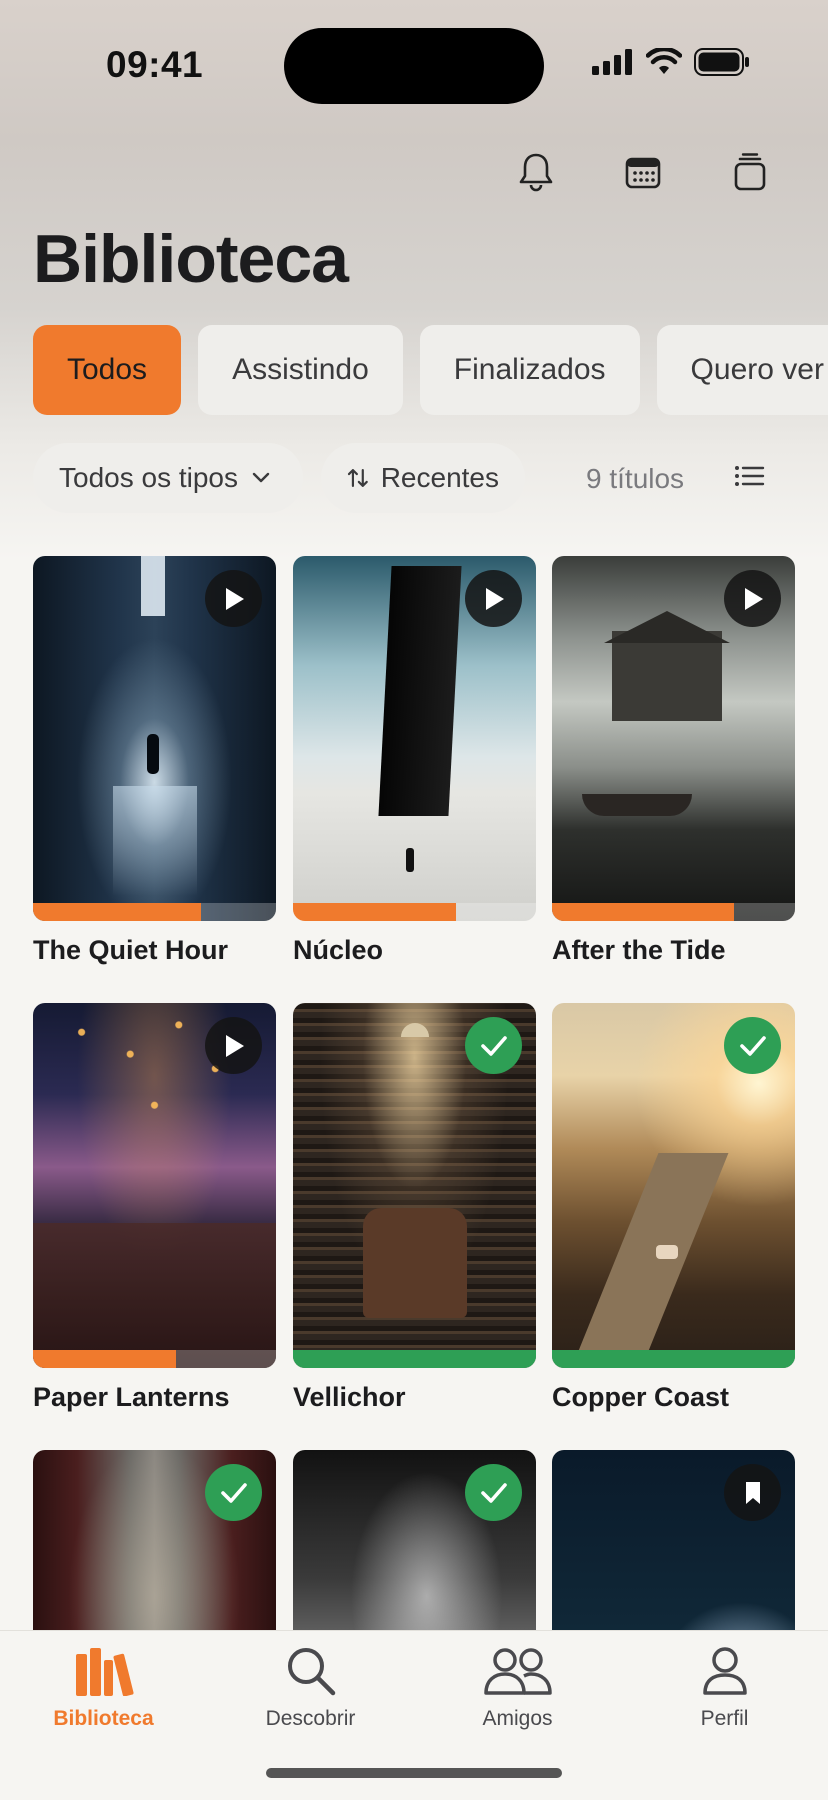  I want to click on bell-icon, so click(536, 172).